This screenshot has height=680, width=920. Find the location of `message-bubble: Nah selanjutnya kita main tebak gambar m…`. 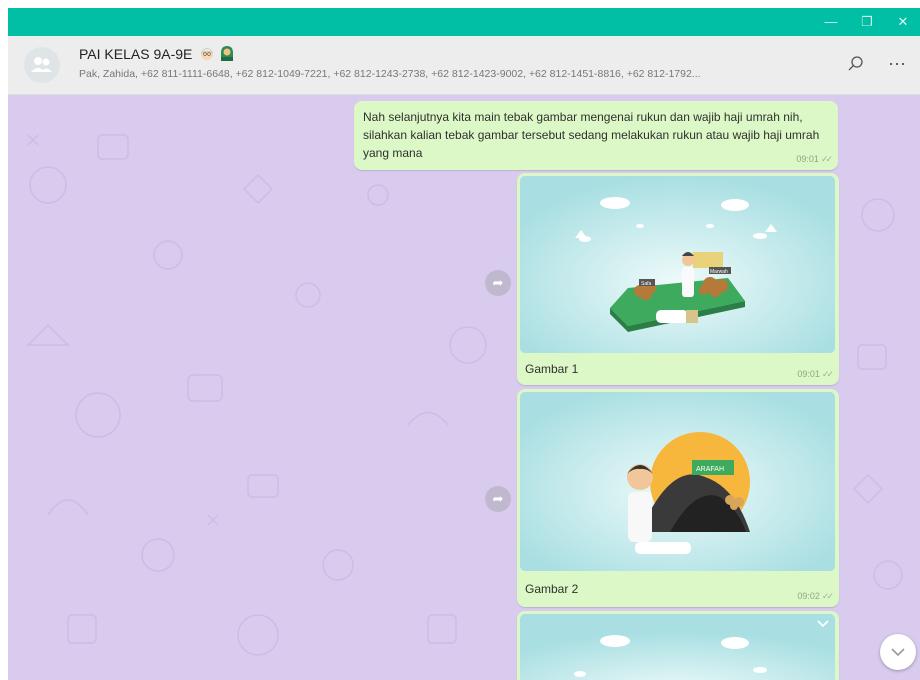

message-bubble: Nah selanjutnya kita main tebak gambar m… is located at coordinates (596, 135).